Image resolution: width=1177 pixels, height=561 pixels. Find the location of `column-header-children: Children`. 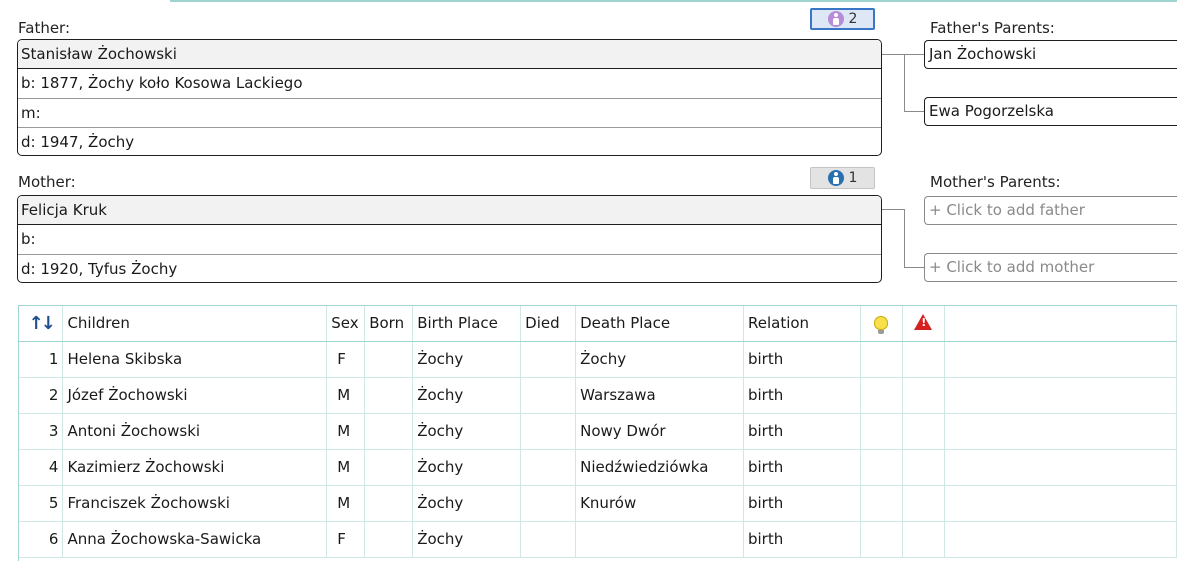

column-header-children: Children is located at coordinates (195, 324).